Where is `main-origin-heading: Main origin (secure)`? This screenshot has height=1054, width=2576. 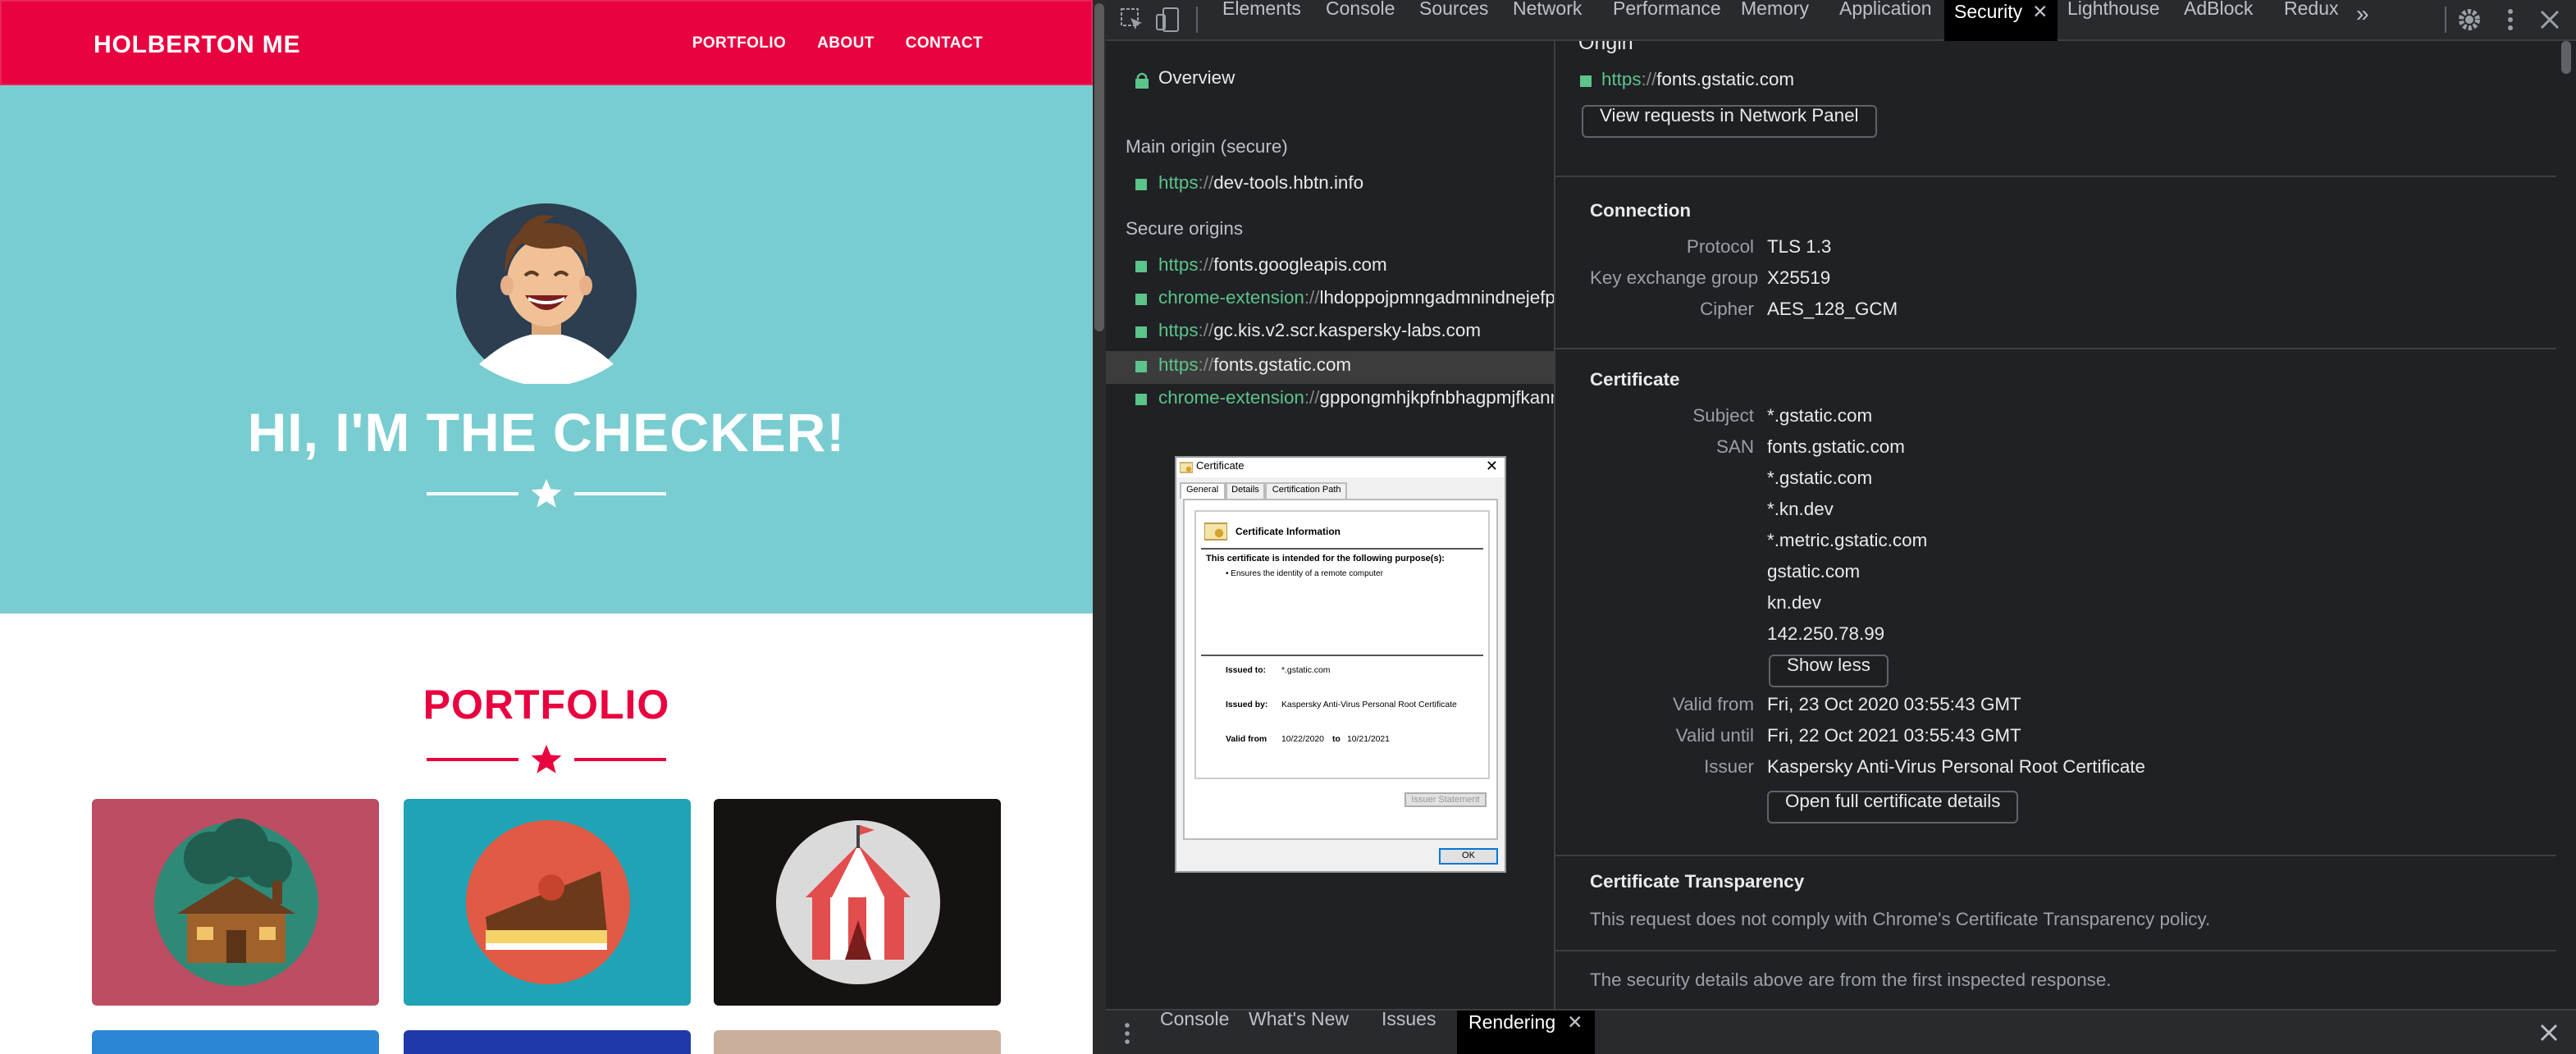 main-origin-heading: Main origin (secure) is located at coordinates (1207, 147).